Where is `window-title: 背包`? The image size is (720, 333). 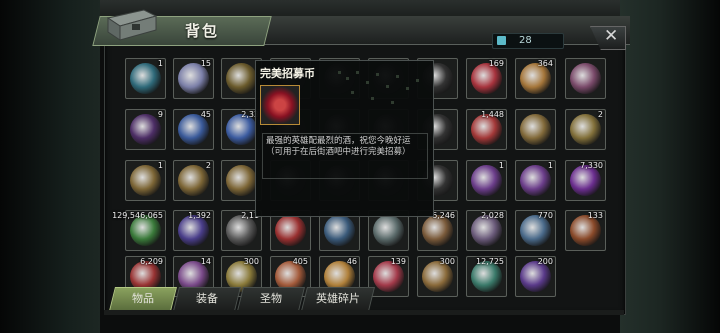 window-title: 背包 is located at coordinates (202, 31).